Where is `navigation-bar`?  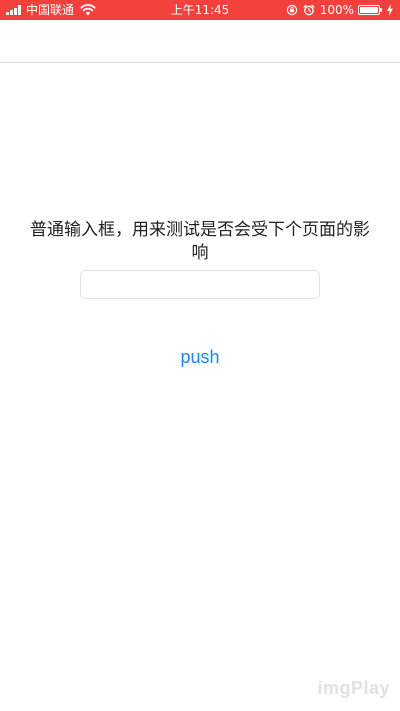
navigation-bar is located at coordinates (200, 41).